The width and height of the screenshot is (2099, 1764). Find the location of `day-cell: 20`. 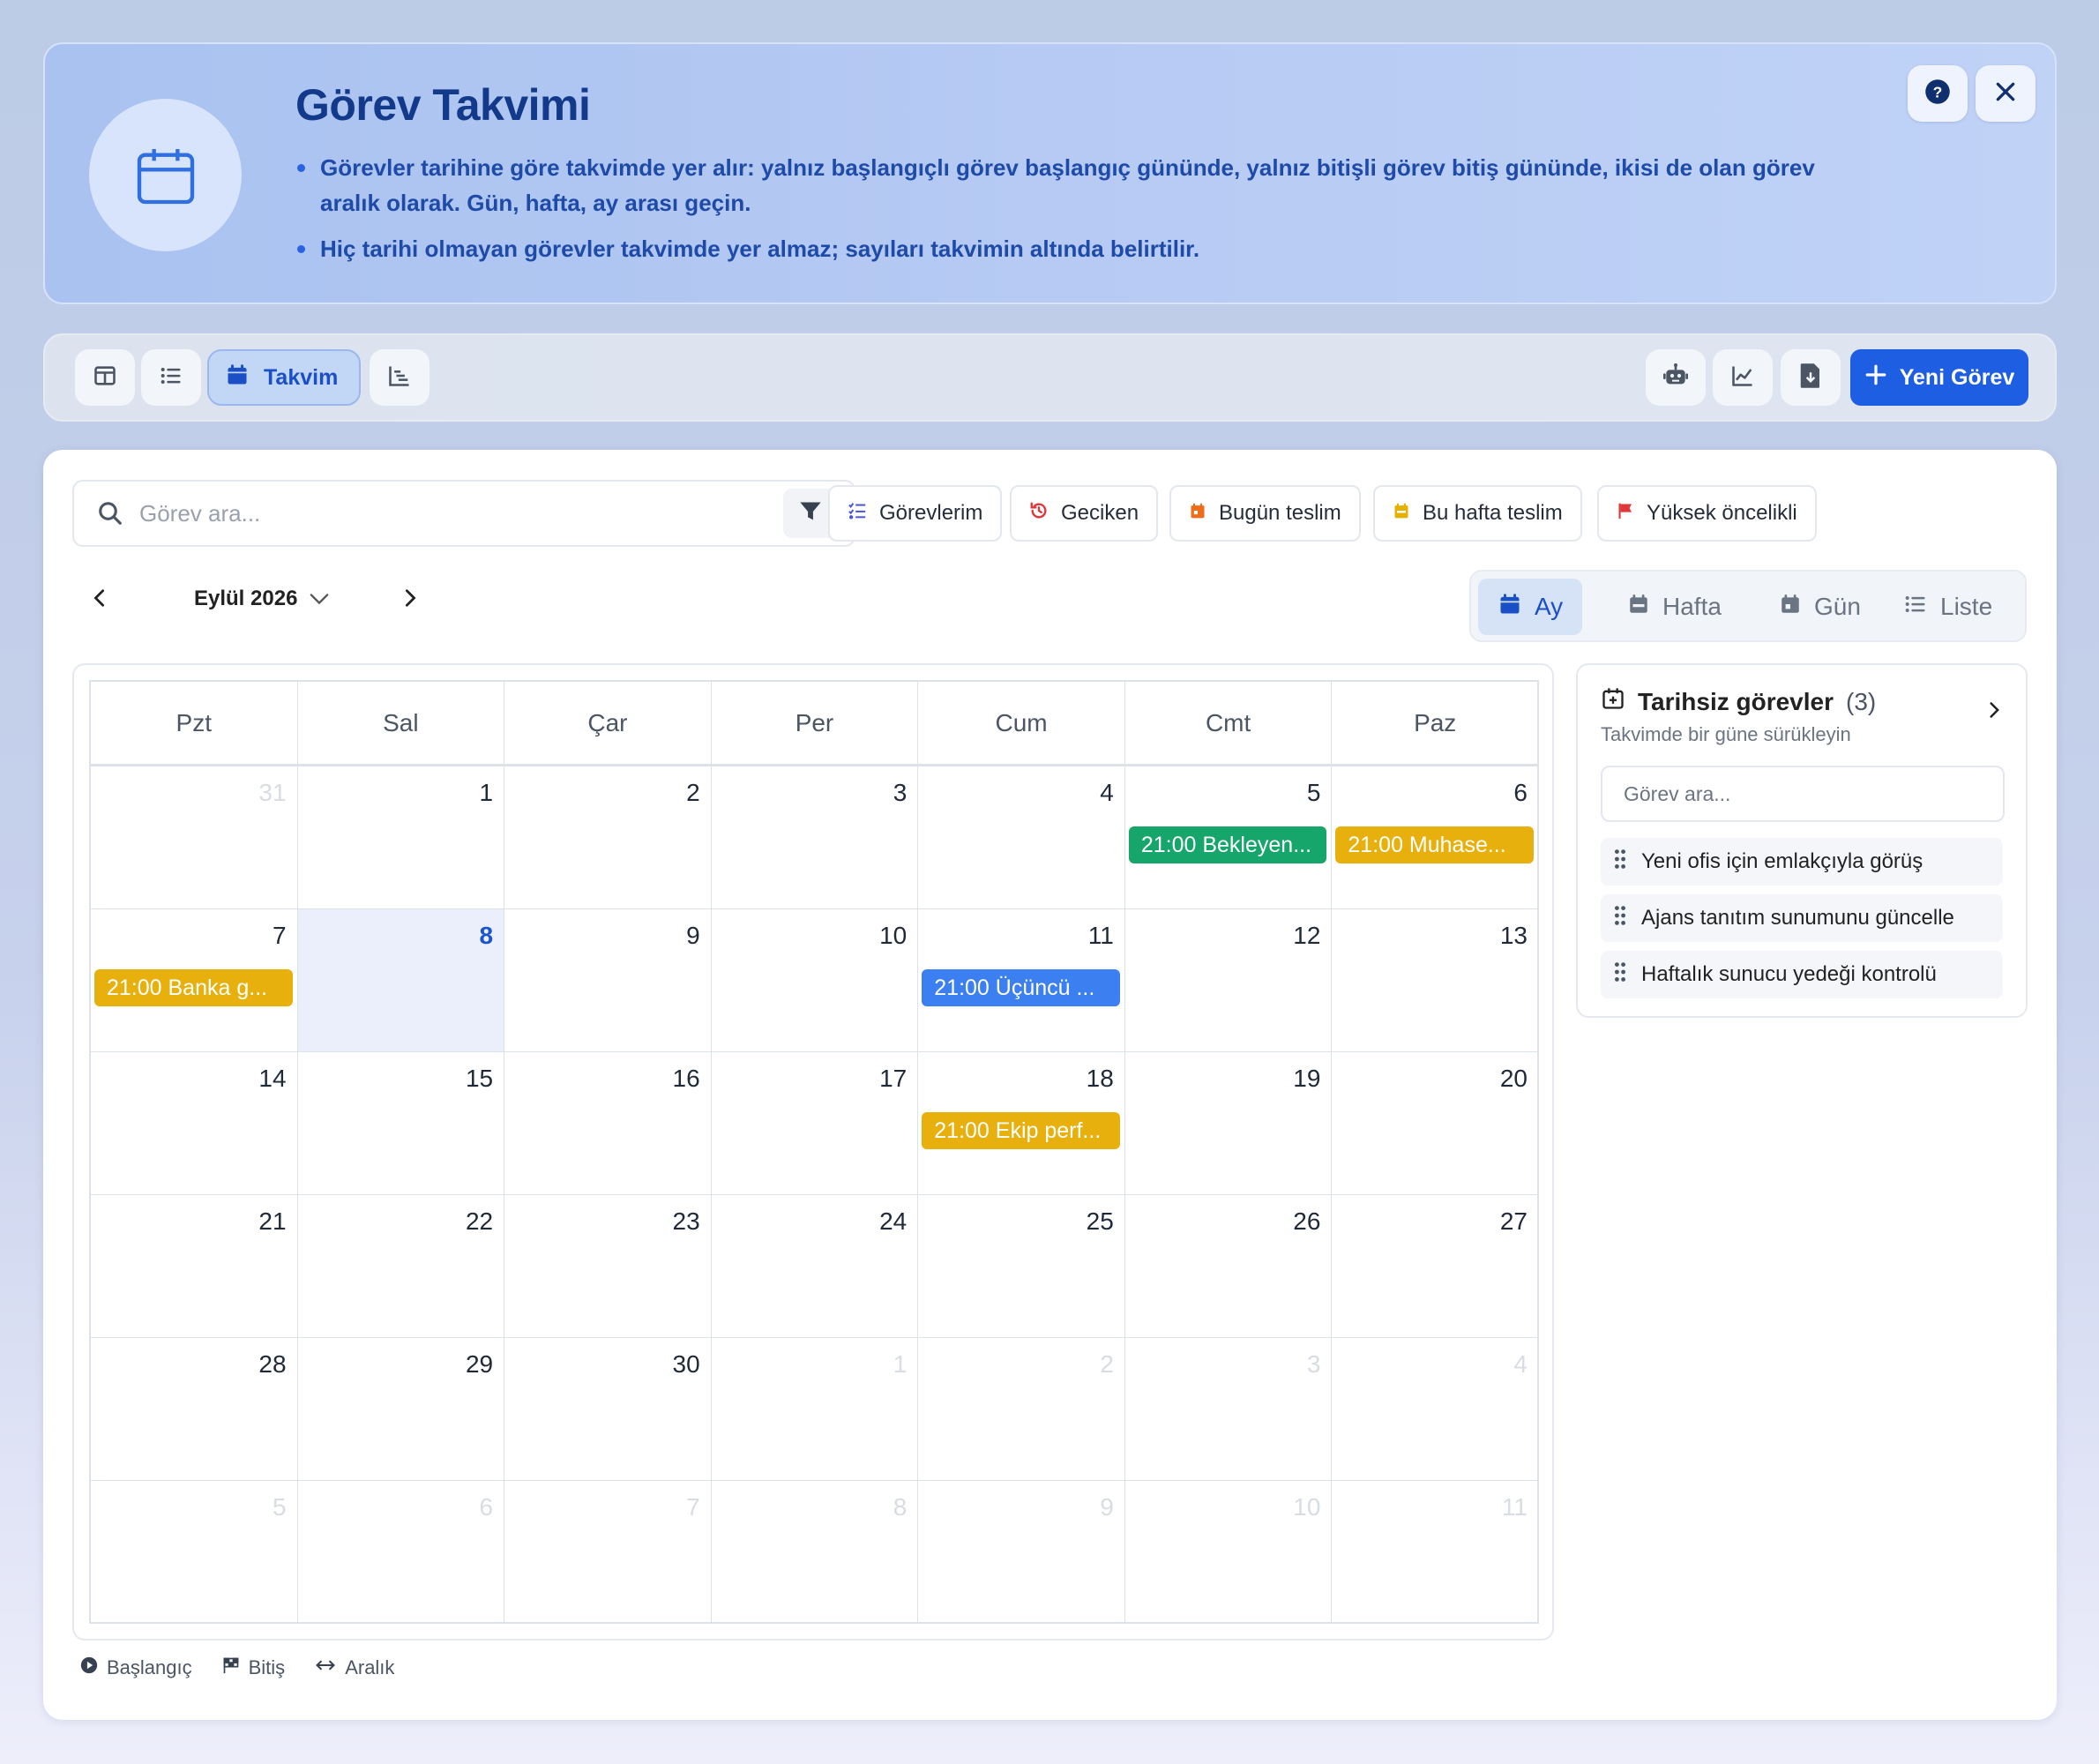

day-cell: 20 is located at coordinates (1435, 1123).